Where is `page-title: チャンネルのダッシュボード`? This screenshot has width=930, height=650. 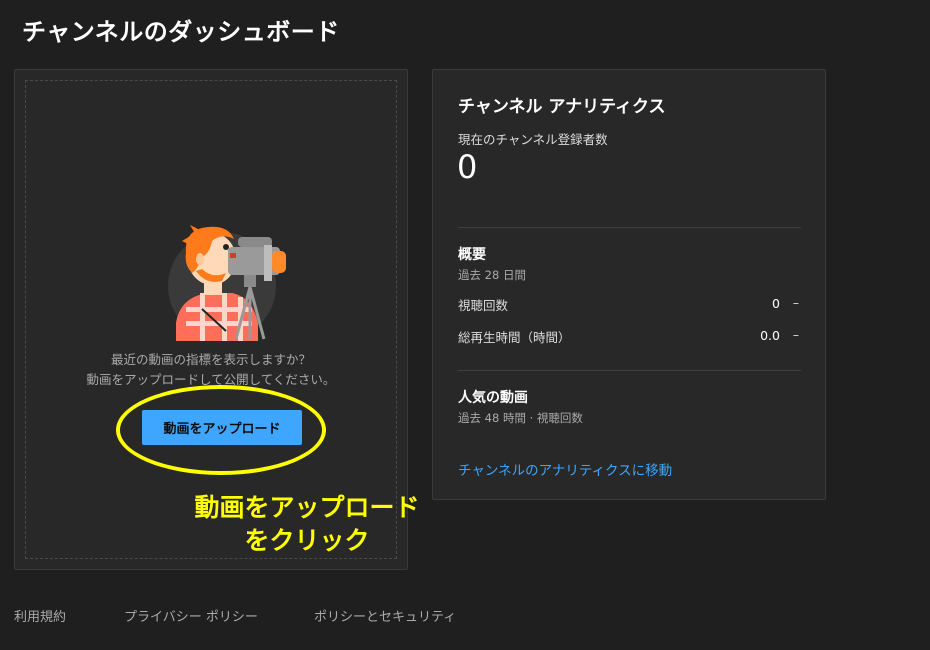
page-title: チャンネルのダッシュボード is located at coordinates (181, 32).